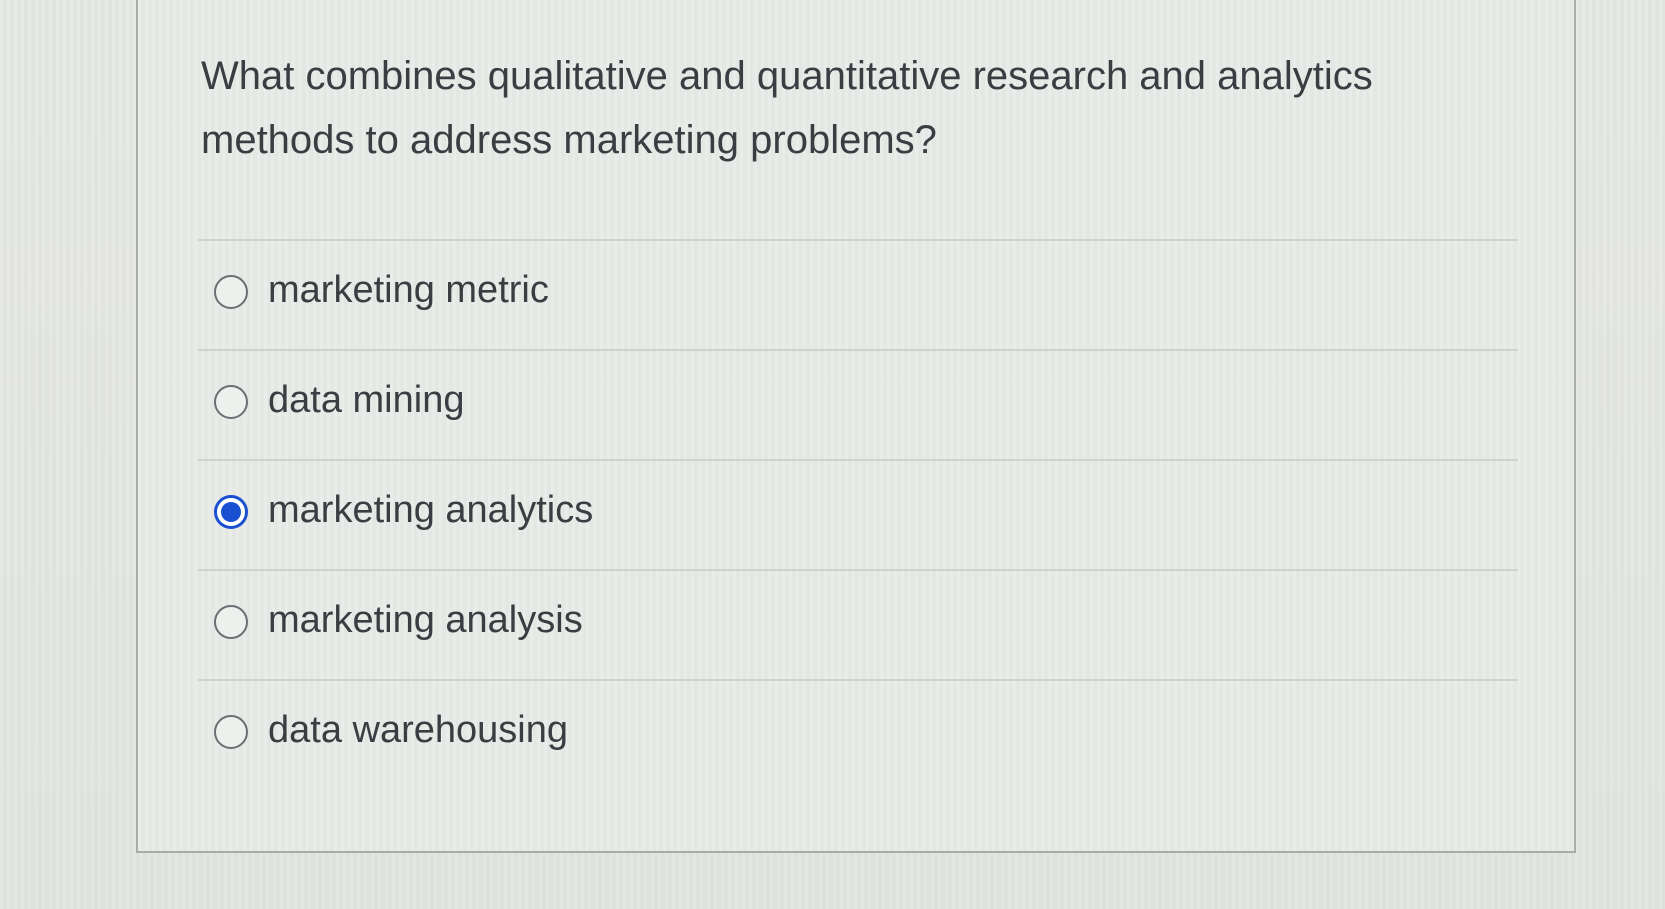 This screenshot has height=909, width=1665. I want to click on option-label: data warehousing, so click(418, 730).